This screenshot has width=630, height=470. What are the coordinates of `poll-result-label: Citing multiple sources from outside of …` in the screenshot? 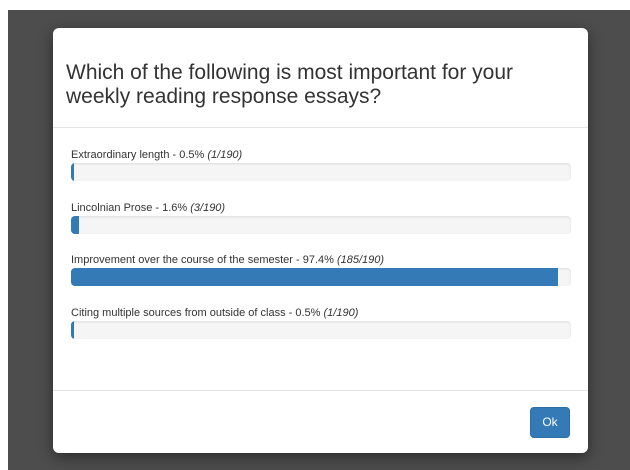 It's located at (215, 313).